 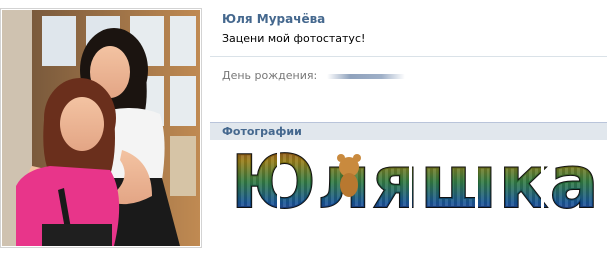 What do you see at coordinates (366, 76) in the screenshot?
I see `birthday-value-blurred` at bounding box center [366, 76].